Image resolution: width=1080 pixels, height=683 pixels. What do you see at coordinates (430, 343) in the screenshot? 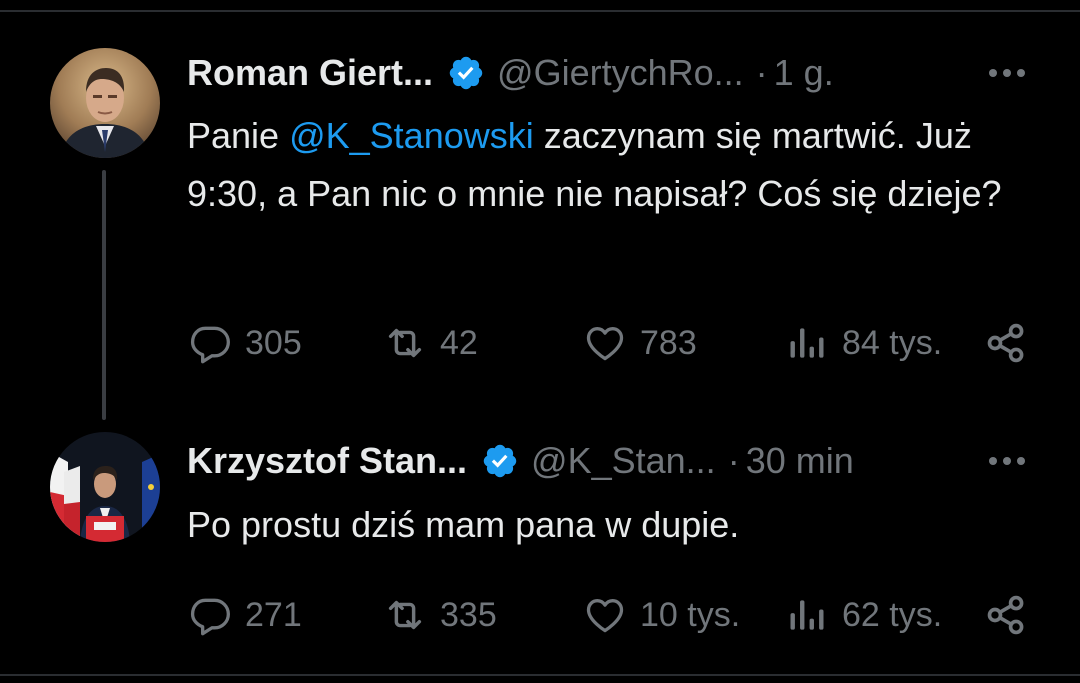
I see `repost-button: 42` at bounding box center [430, 343].